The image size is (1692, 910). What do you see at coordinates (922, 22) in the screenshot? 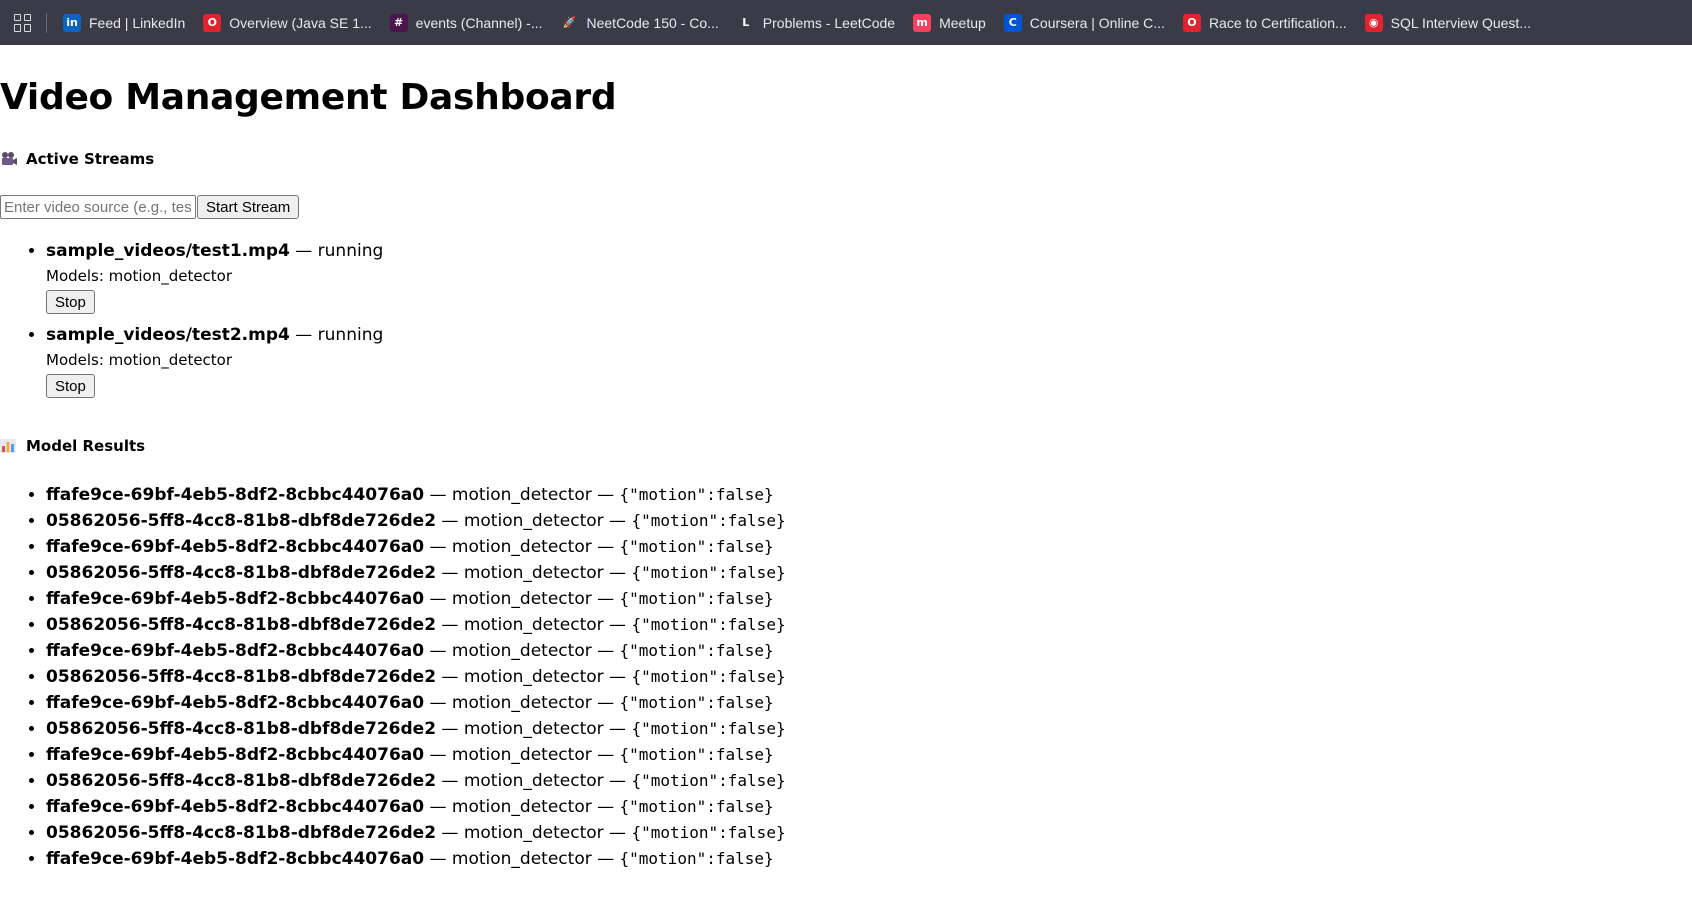
I see `meetup-icon: m` at bounding box center [922, 22].